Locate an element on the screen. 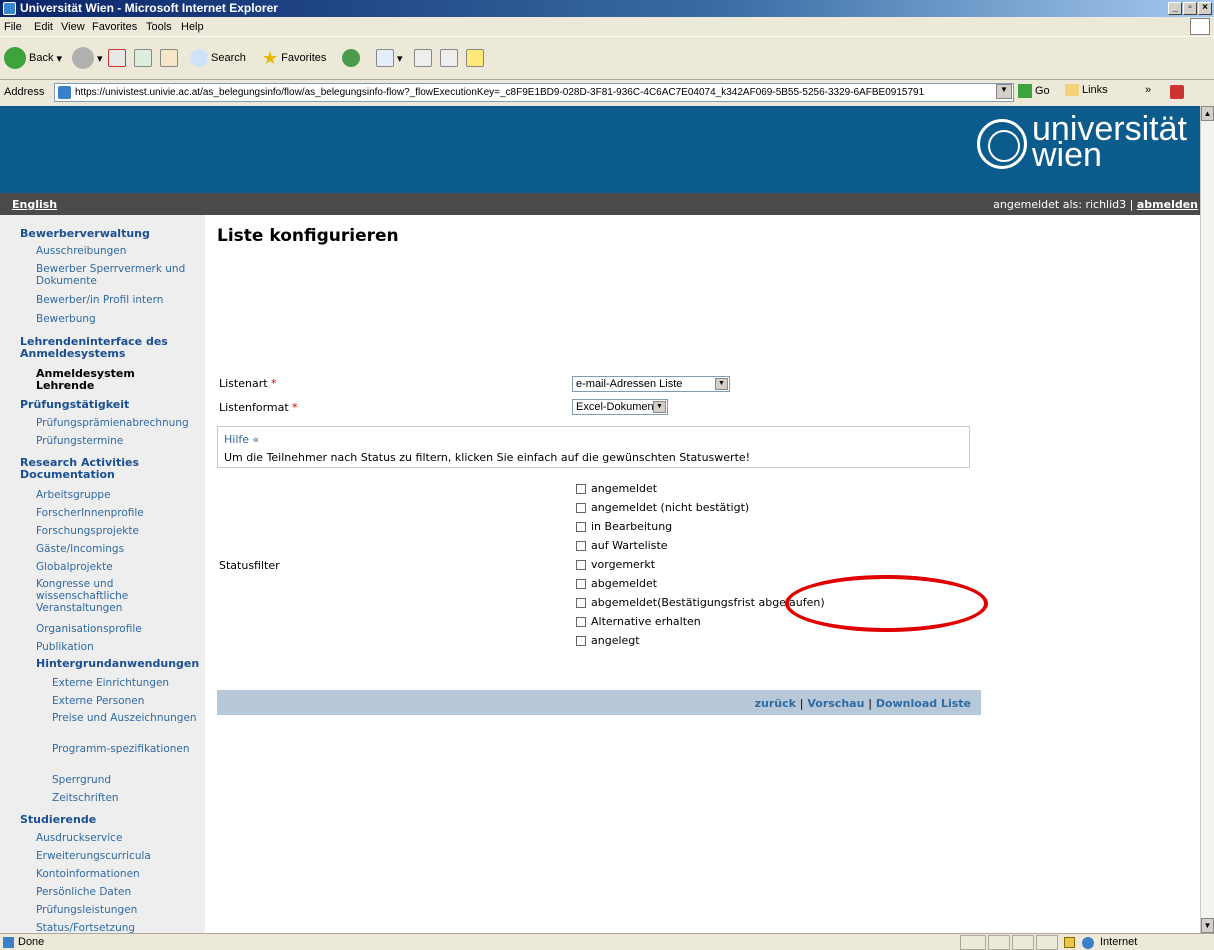 The height and width of the screenshot is (950, 1214). menu-tools: Tools is located at coordinates (159, 27).